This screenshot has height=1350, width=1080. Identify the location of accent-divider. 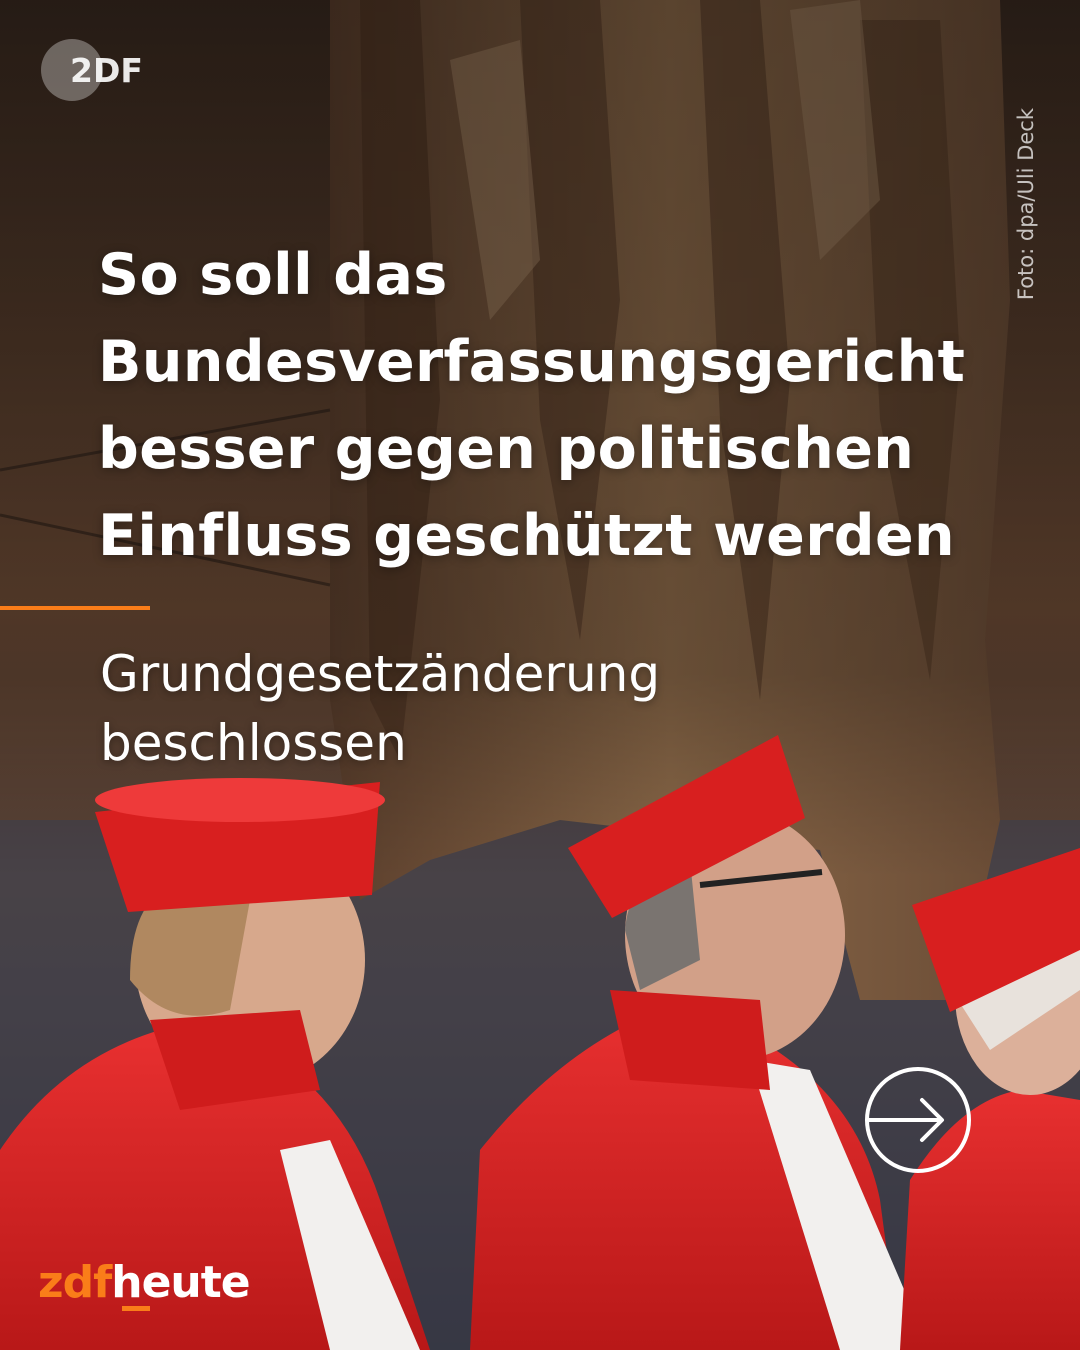
(75, 608).